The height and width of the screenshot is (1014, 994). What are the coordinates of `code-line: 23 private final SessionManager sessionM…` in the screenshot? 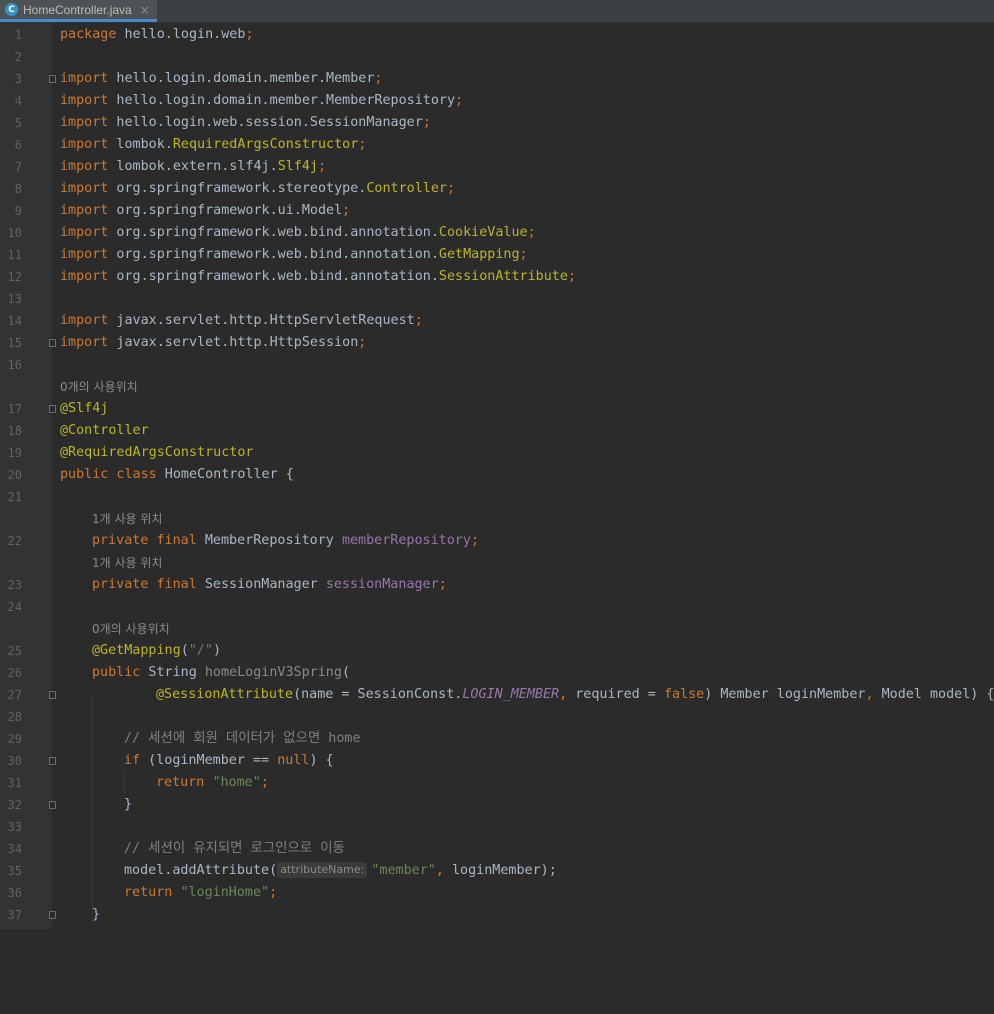 It's located at (497, 585).